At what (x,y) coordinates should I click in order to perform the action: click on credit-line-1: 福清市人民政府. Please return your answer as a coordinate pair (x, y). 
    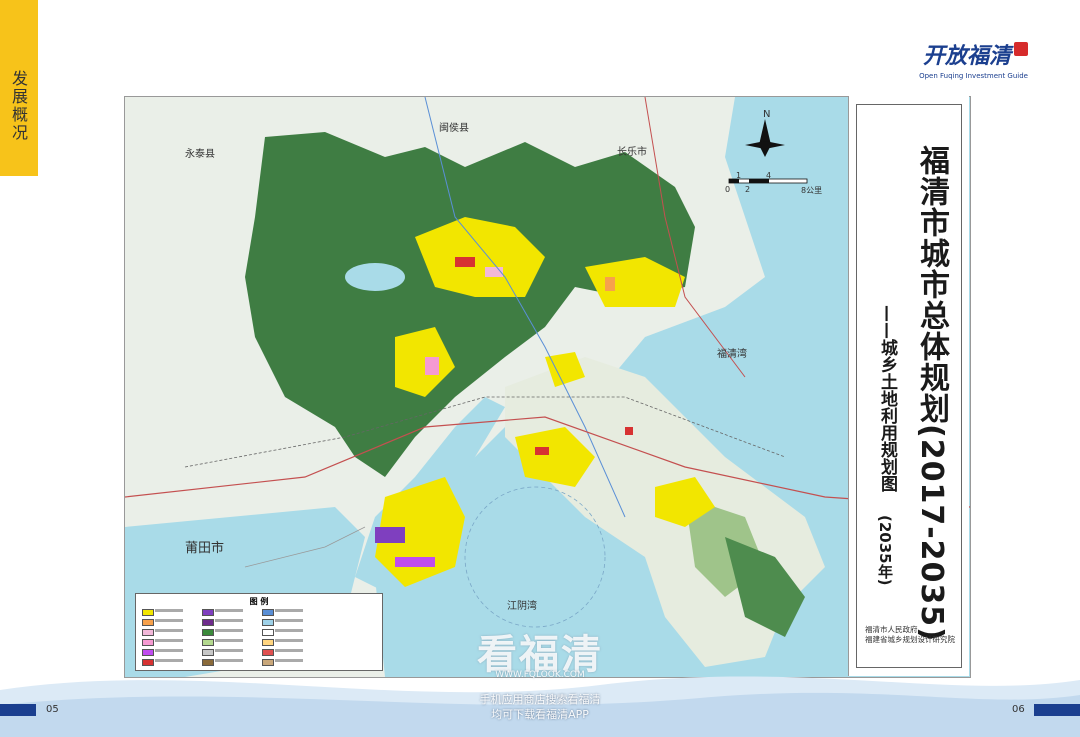
    Looking at the image, I should click on (891, 629).